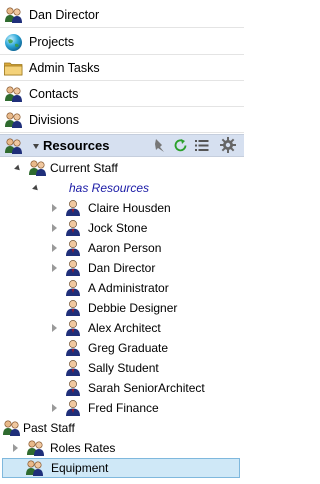 Image resolution: width=320 pixels, height=484 pixels. Describe the element at coordinates (128, 288) in the screenshot. I see `tree-label: A Administrator` at that location.